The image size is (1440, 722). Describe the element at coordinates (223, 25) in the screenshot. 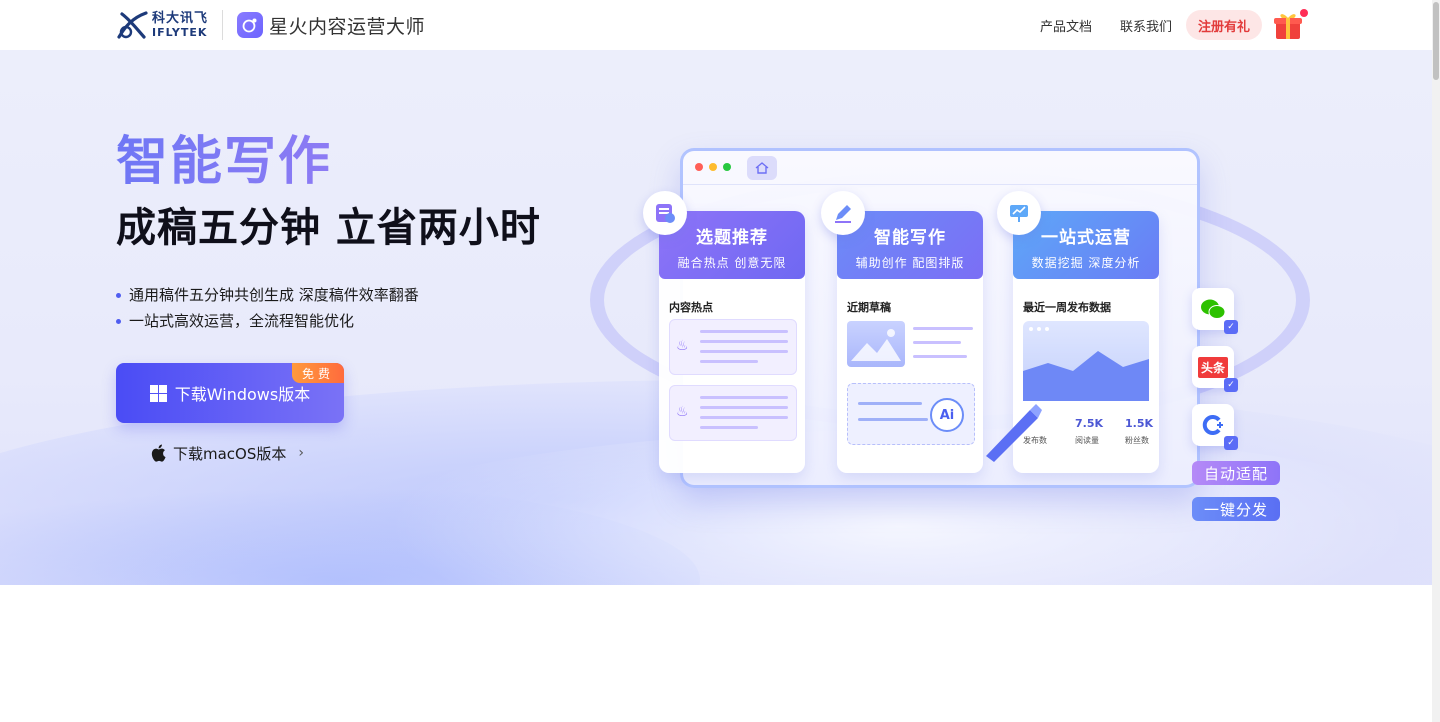

I see `brand-divider` at that location.